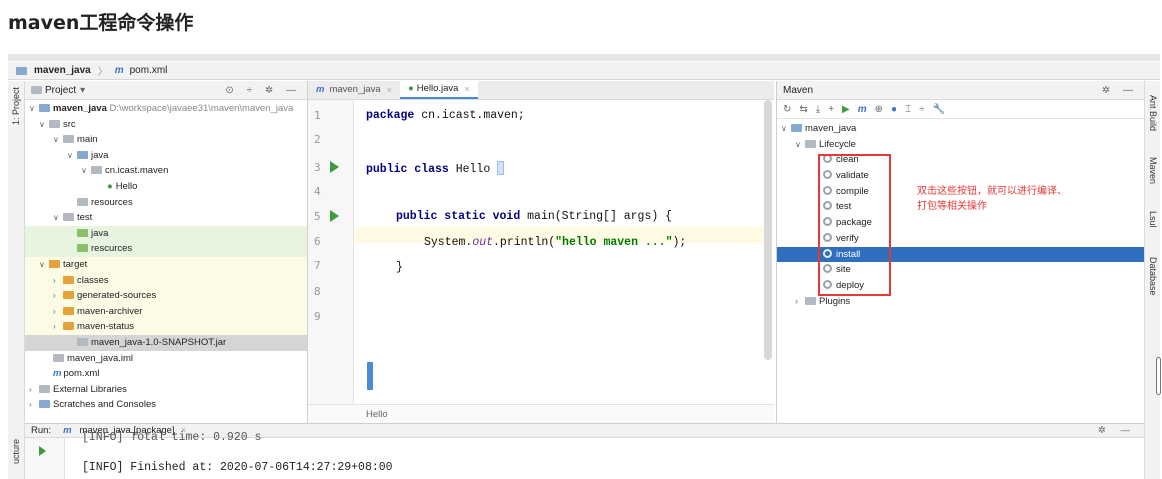 This screenshot has width=1162, height=479. I want to click on download-icon: ⤓, so click(818, 109).